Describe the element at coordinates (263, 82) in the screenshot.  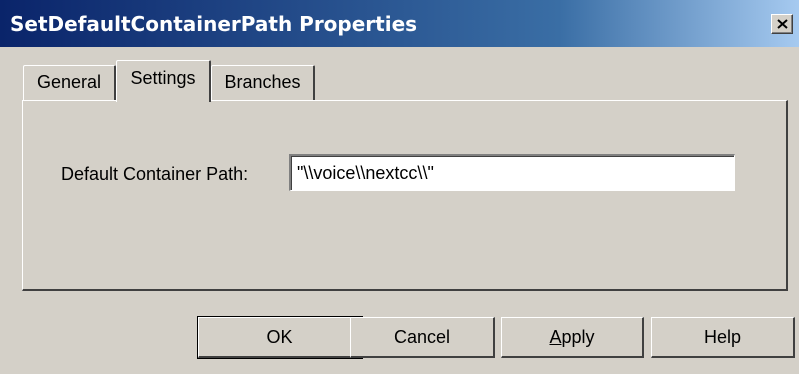
I see `tab-branches: Branches` at that location.